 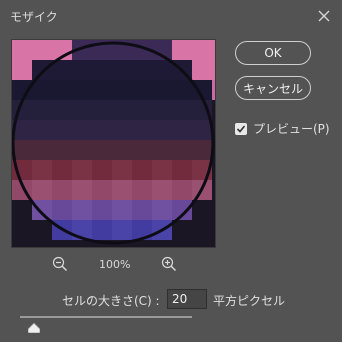 I want to click on zoom-controls: 100%, so click(x=117, y=265).